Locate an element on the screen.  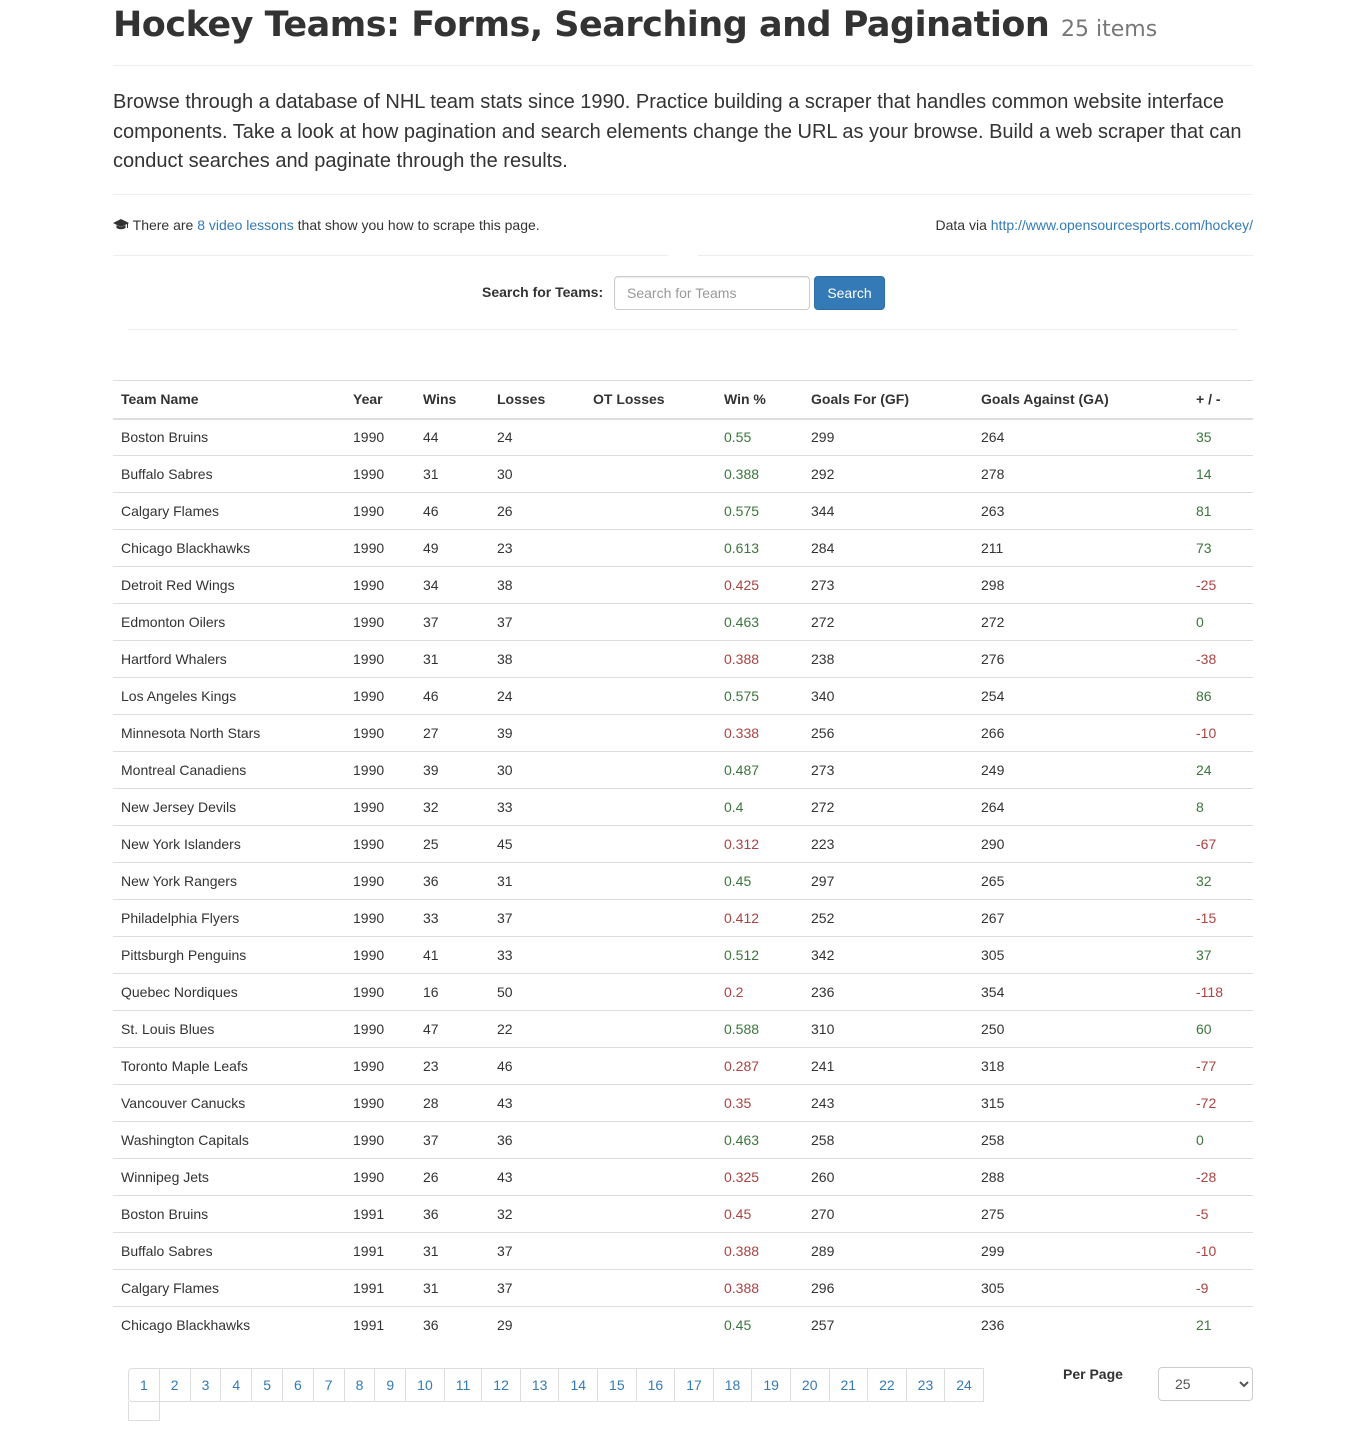
plus-minus-cell: 35 is located at coordinates (1220, 437).